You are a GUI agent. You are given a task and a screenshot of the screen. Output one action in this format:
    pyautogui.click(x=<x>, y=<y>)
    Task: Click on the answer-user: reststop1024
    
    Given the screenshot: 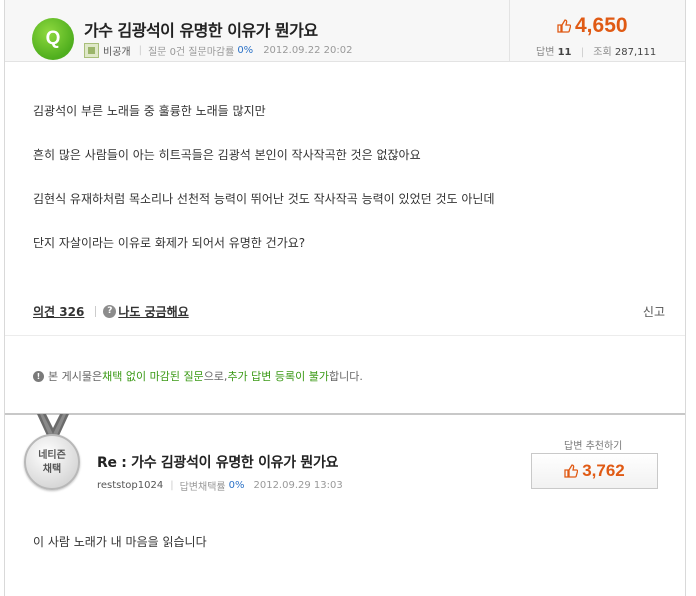 What is the action you would take?
    pyautogui.click(x=130, y=485)
    